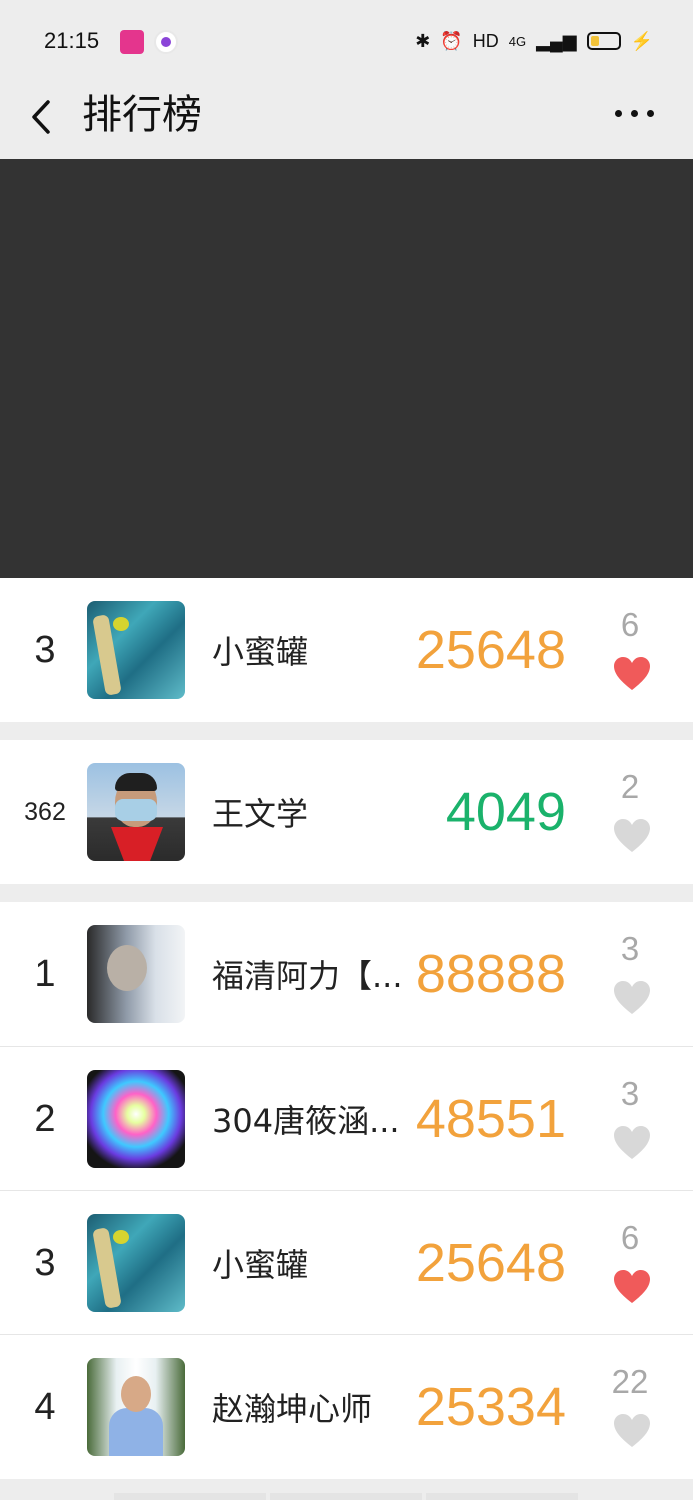 This screenshot has width=693, height=1500. I want to click on network-label: 4G, so click(517, 41).